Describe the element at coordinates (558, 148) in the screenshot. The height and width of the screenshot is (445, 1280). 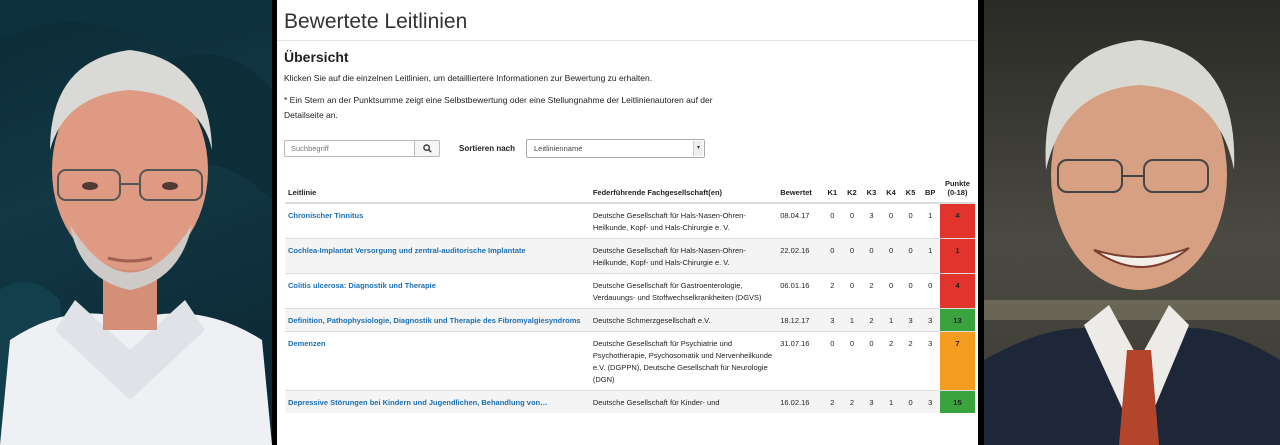
I see `sort-select-value: Leitlinienname` at that location.